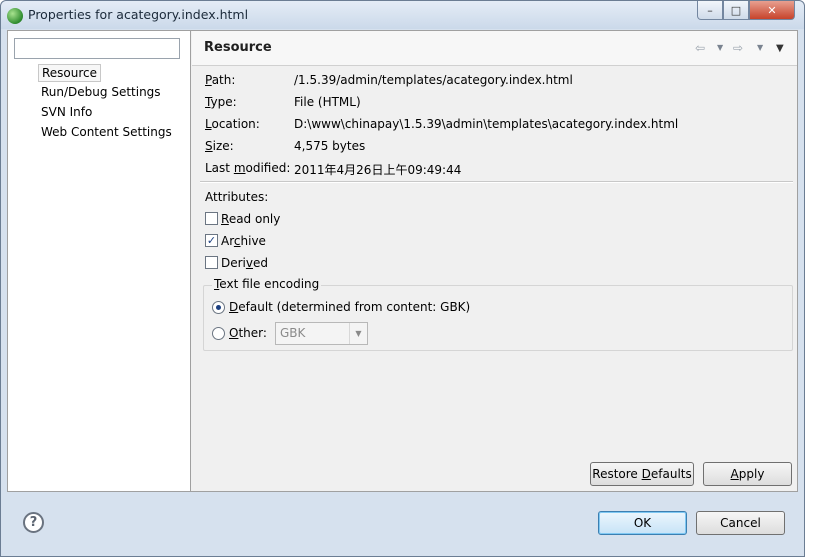  I want to click on tree-item-web-content-settings: Web Content Settings, so click(106, 133).